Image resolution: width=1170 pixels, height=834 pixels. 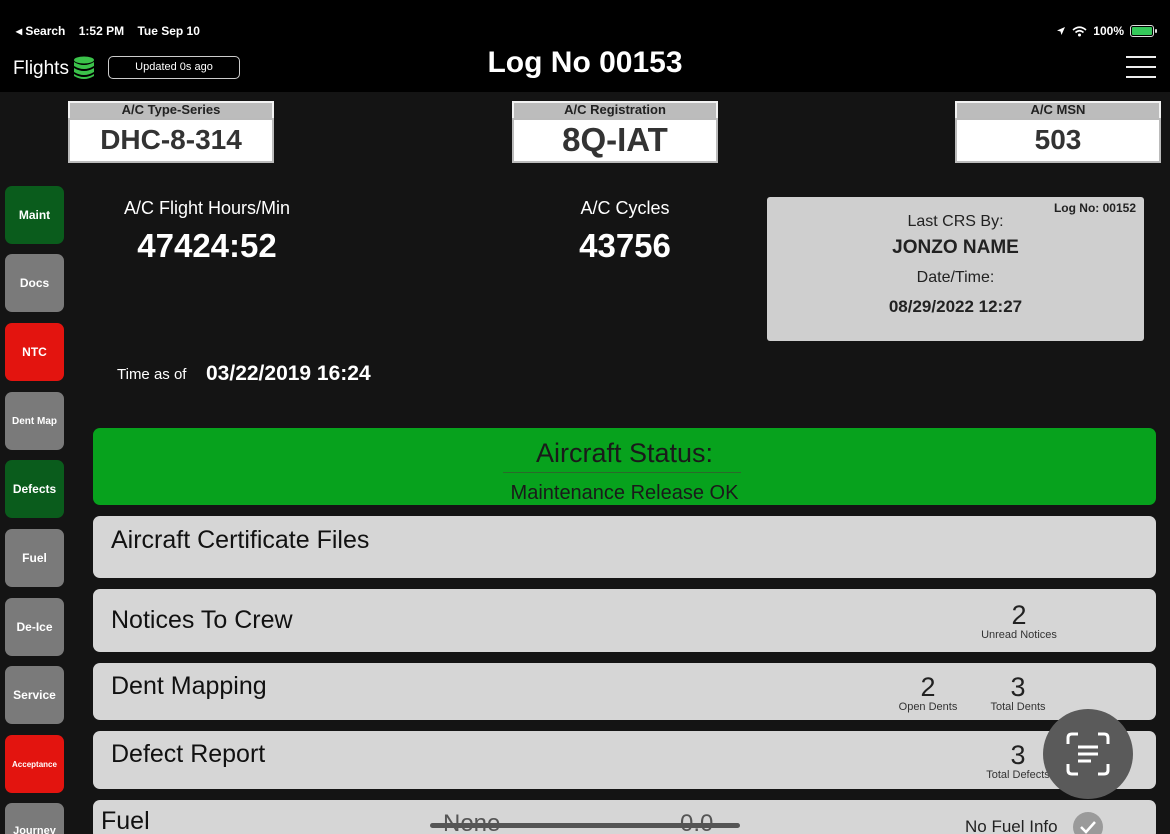 What do you see at coordinates (171, 109) in the screenshot?
I see `ac-type-label: A/C Type-Series` at bounding box center [171, 109].